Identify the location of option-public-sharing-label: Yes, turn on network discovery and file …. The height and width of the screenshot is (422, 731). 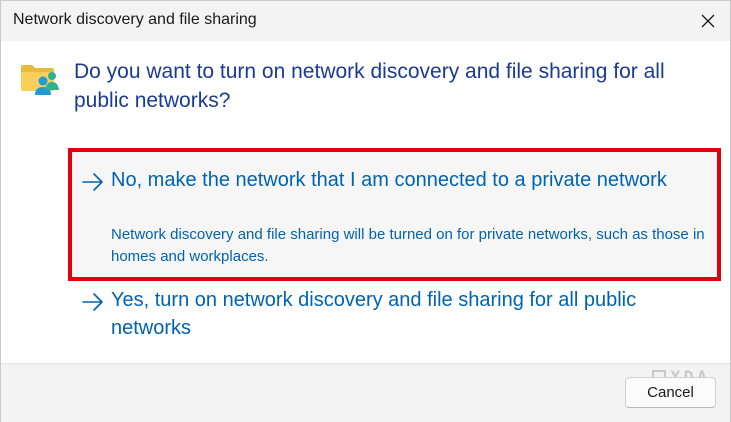
(374, 314).